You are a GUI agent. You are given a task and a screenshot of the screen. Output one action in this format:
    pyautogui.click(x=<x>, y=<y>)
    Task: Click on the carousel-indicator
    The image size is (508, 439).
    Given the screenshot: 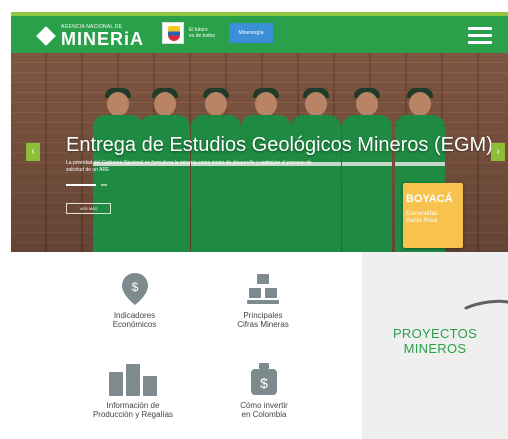 What is the action you would take?
    pyautogui.click(x=104, y=185)
    